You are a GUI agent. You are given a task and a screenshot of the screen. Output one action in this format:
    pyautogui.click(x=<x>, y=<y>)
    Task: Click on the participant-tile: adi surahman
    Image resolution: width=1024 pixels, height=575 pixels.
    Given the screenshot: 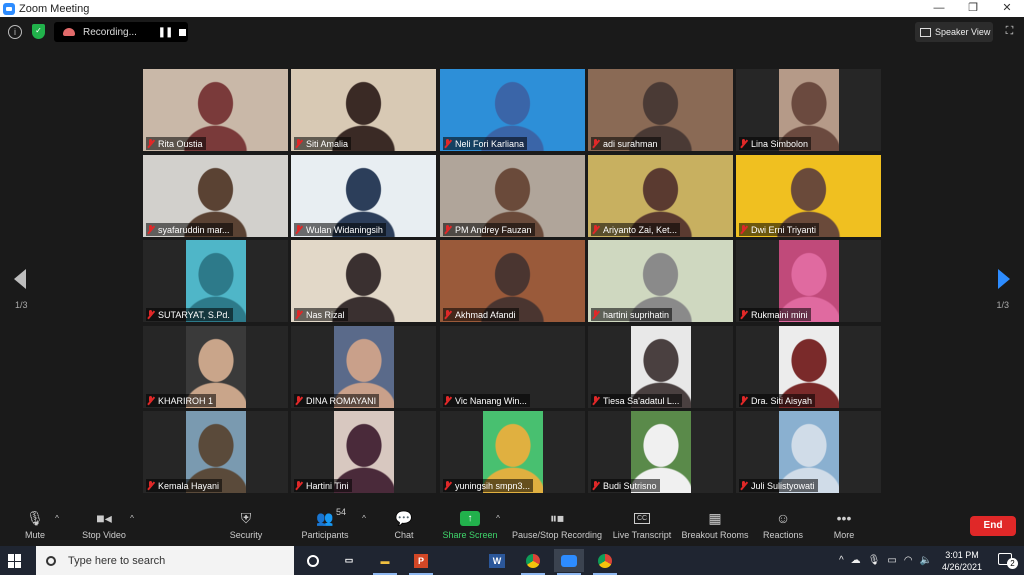 What is the action you would take?
    pyautogui.click(x=660, y=110)
    